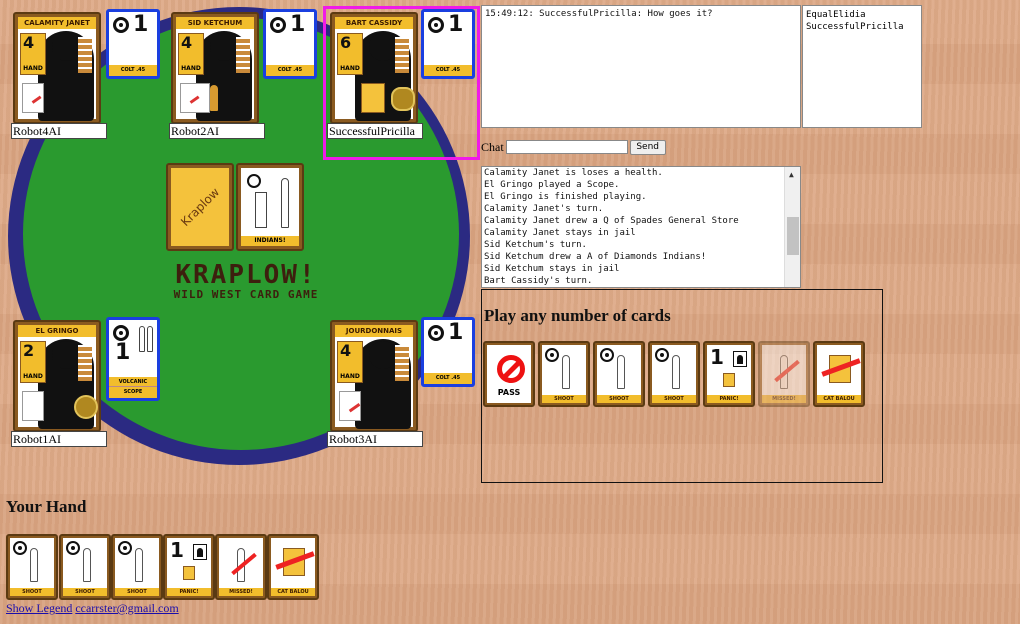 The width and height of the screenshot is (1020, 624). What do you see at coordinates (270, 241) in the screenshot?
I see `discard-label: INDIANS!` at bounding box center [270, 241].